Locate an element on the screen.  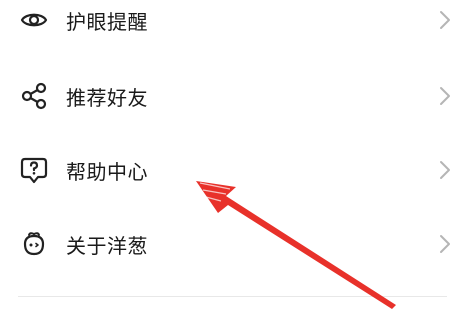
menu-item-eye-reminder: 护眼提醒 is located at coordinates (232, 23).